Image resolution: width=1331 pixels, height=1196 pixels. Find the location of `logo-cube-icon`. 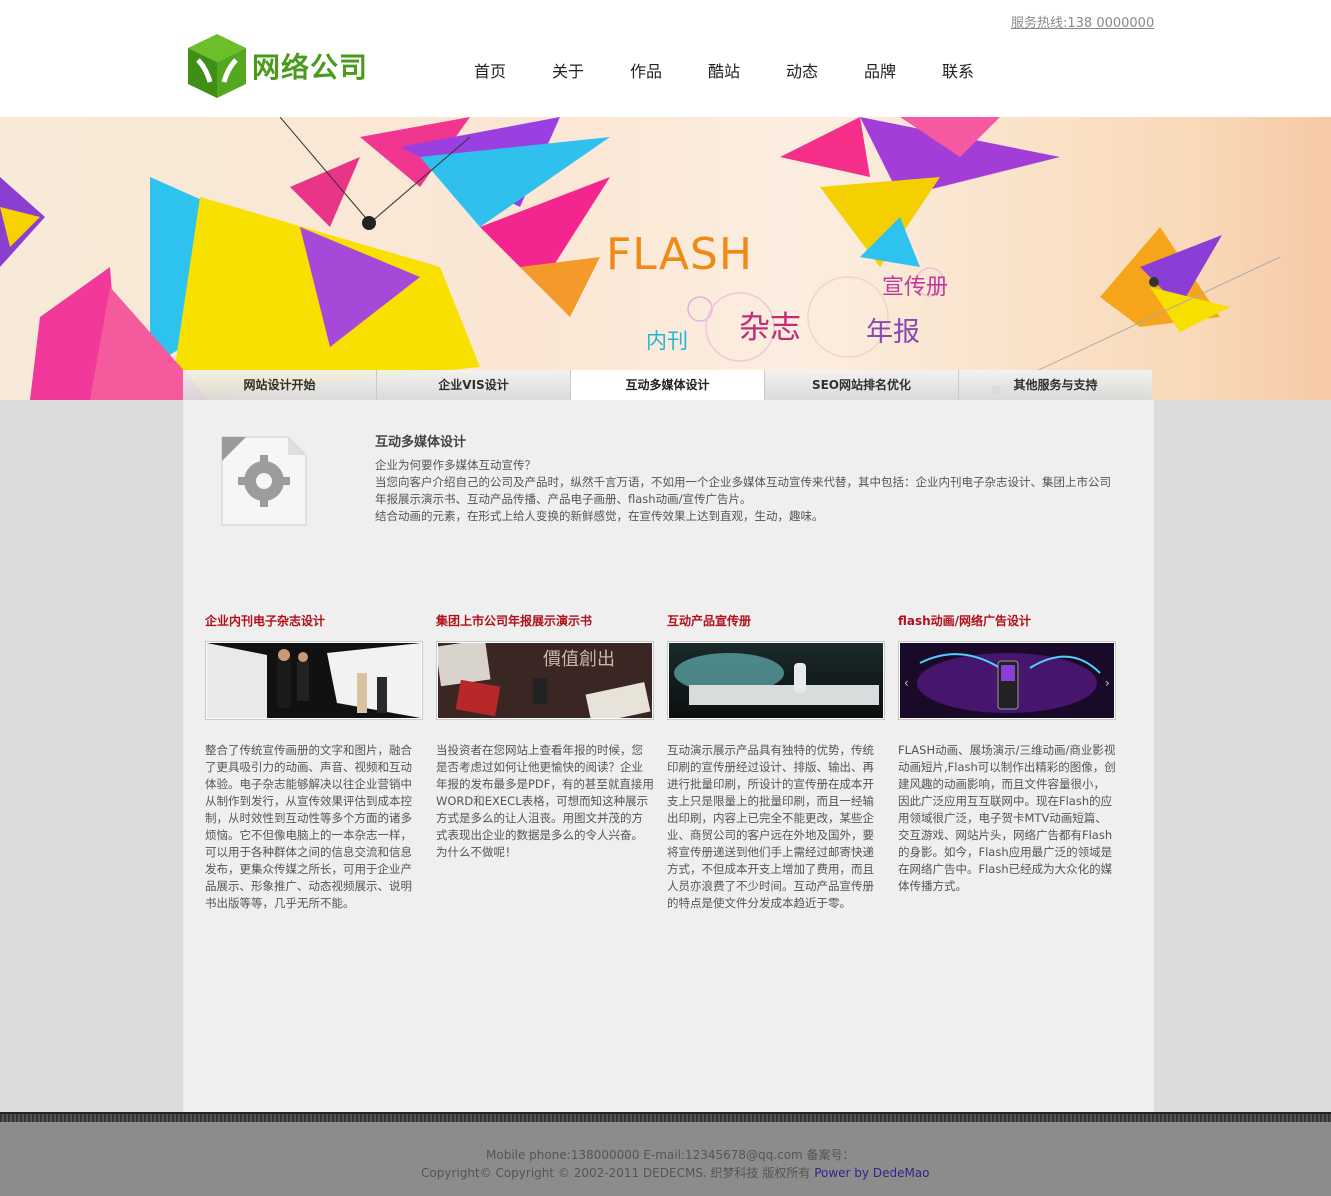

logo-cube-icon is located at coordinates (217, 66).